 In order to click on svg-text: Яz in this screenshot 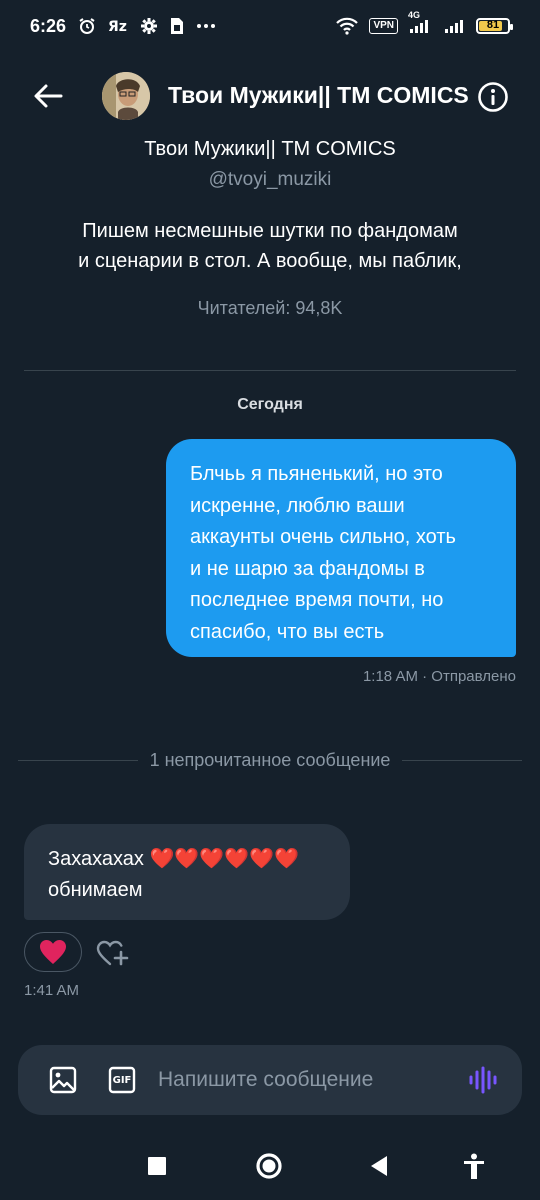, I will do `click(117, 27)`.